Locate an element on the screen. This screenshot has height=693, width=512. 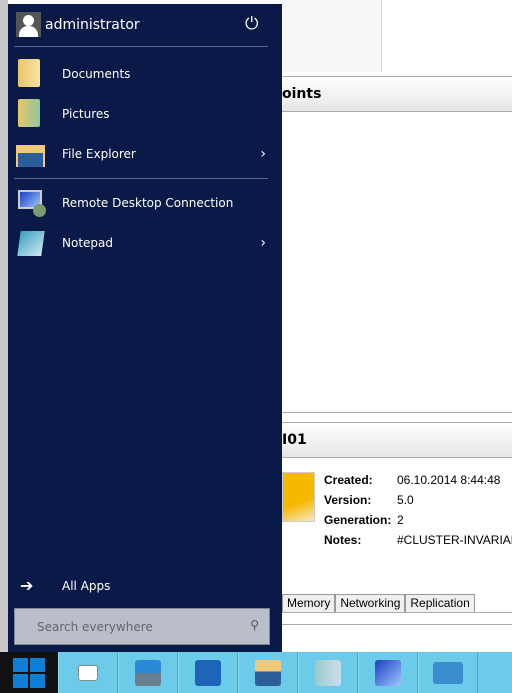
server-manager-icon is located at coordinates (148, 672).